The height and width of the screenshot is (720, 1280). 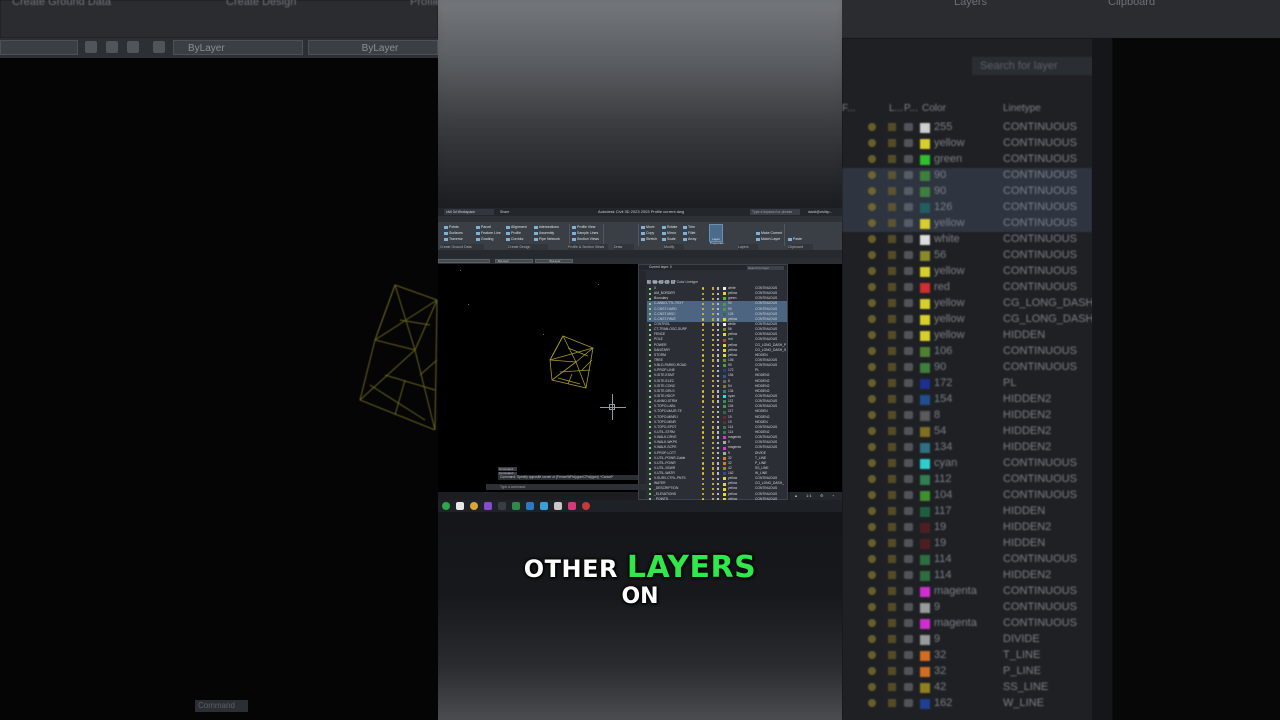 I want to click on model-space-icon: ▲, so click(x=796, y=495).